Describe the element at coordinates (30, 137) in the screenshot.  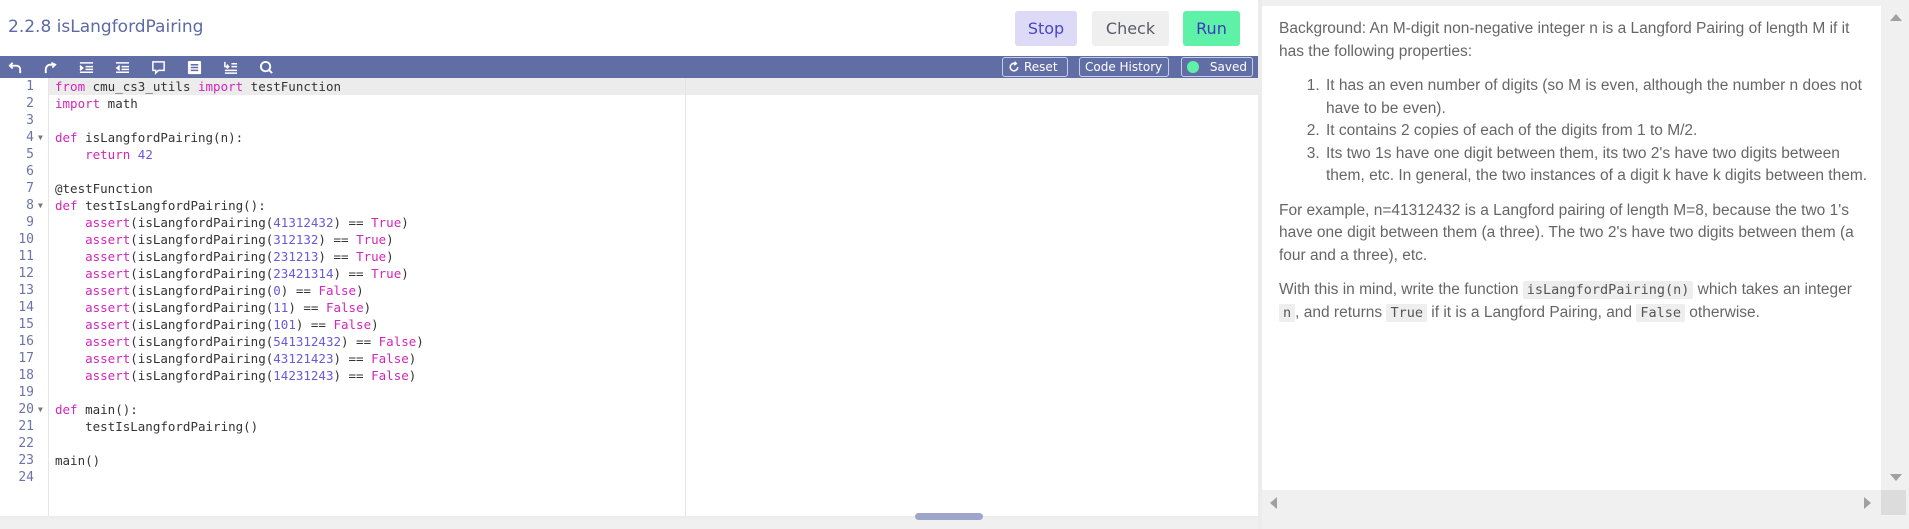
I see `line-number: 4` at that location.